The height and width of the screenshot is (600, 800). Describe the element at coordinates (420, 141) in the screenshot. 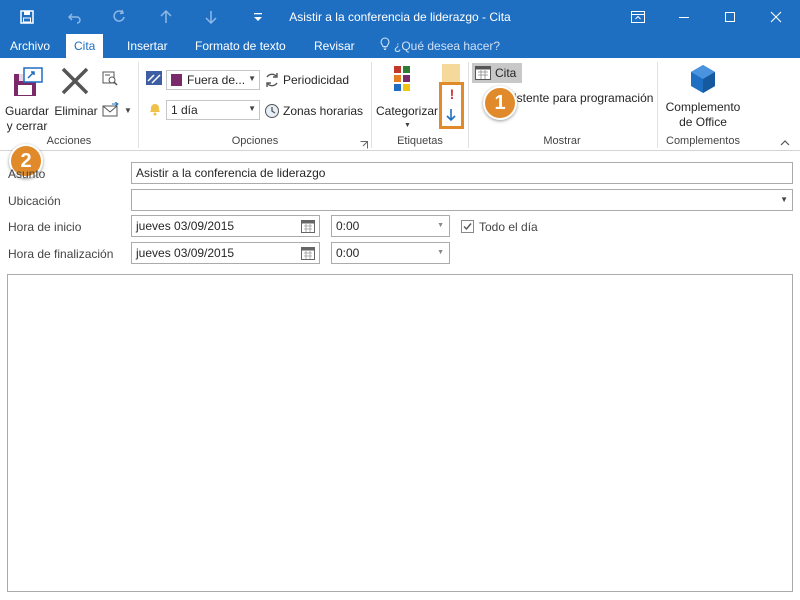

I see `group-label-etiquetas: Etiquetas` at that location.